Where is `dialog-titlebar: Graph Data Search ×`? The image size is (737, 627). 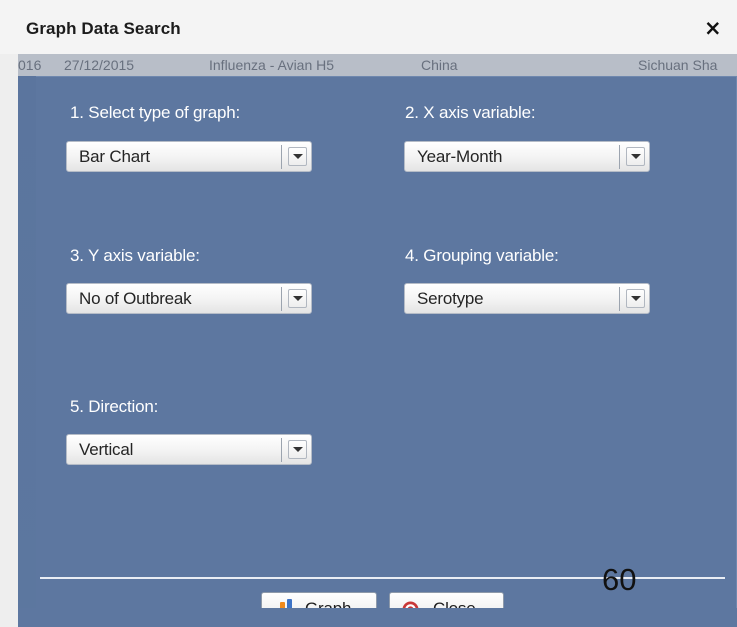
dialog-titlebar: Graph Data Search × is located at coordinates (368, 27).